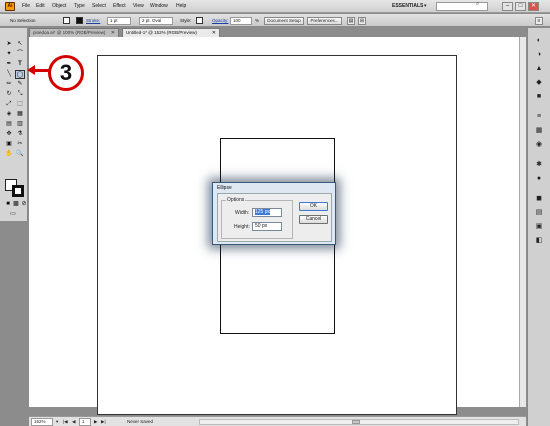 The height and width of the screenshot is (426, 550). I want to click on rotate-tool-icon: ↻, so click(9, 94).